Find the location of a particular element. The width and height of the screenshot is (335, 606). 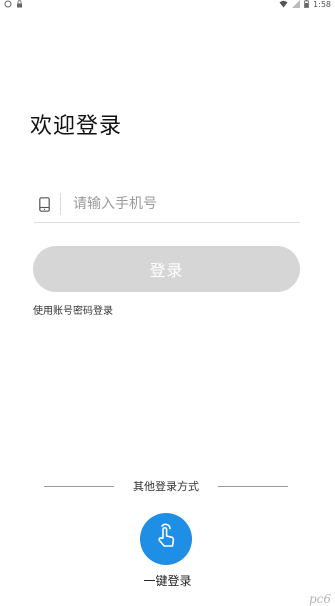

status-bar: 1:58 is located at coordinates (167, 6).